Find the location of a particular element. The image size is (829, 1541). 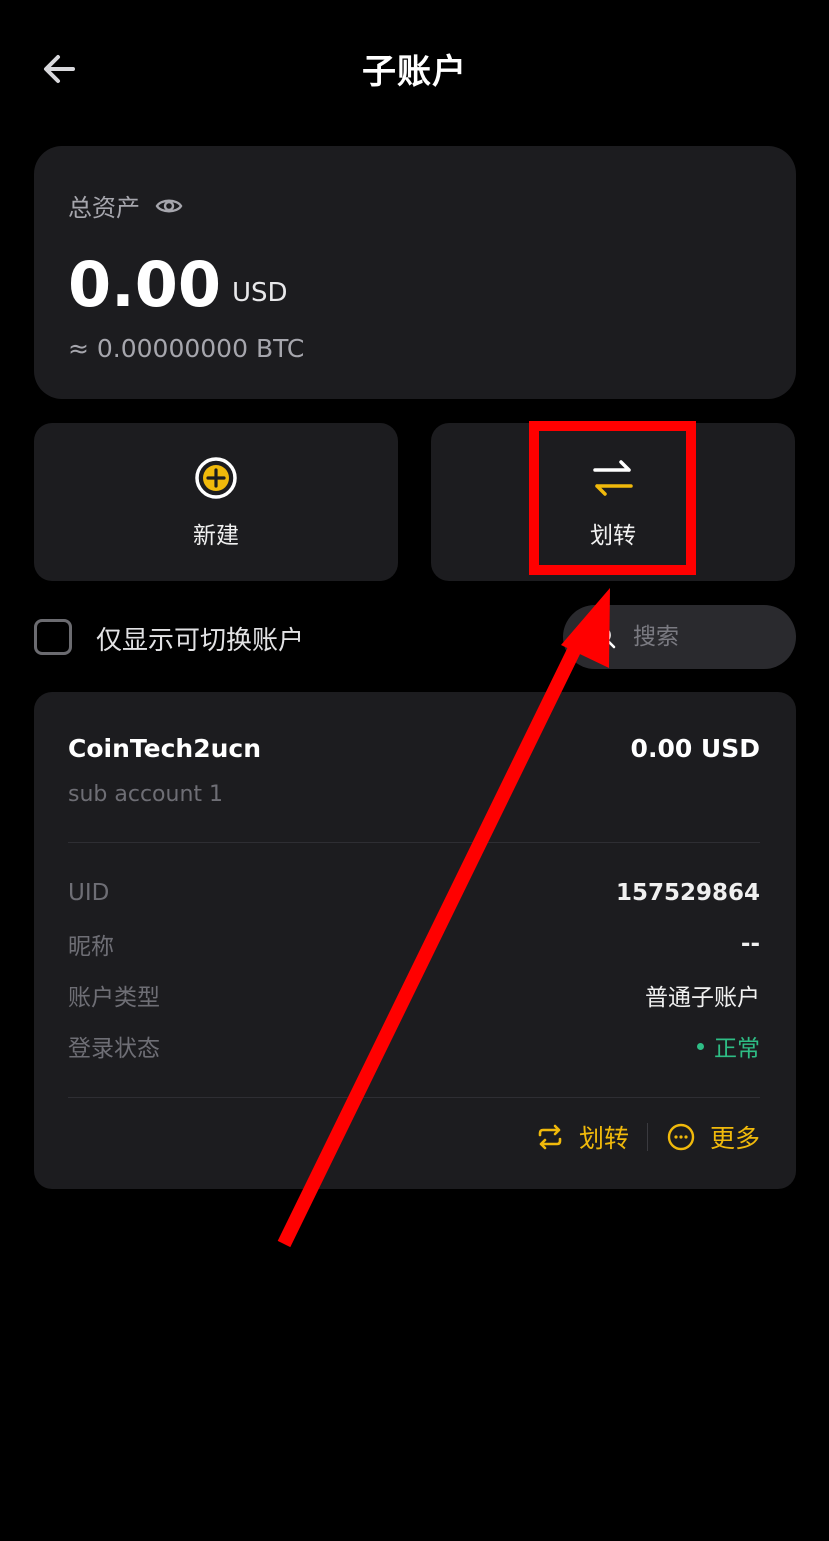

total-assets-label-row: 总资产 is located at coordinates (126, 205).